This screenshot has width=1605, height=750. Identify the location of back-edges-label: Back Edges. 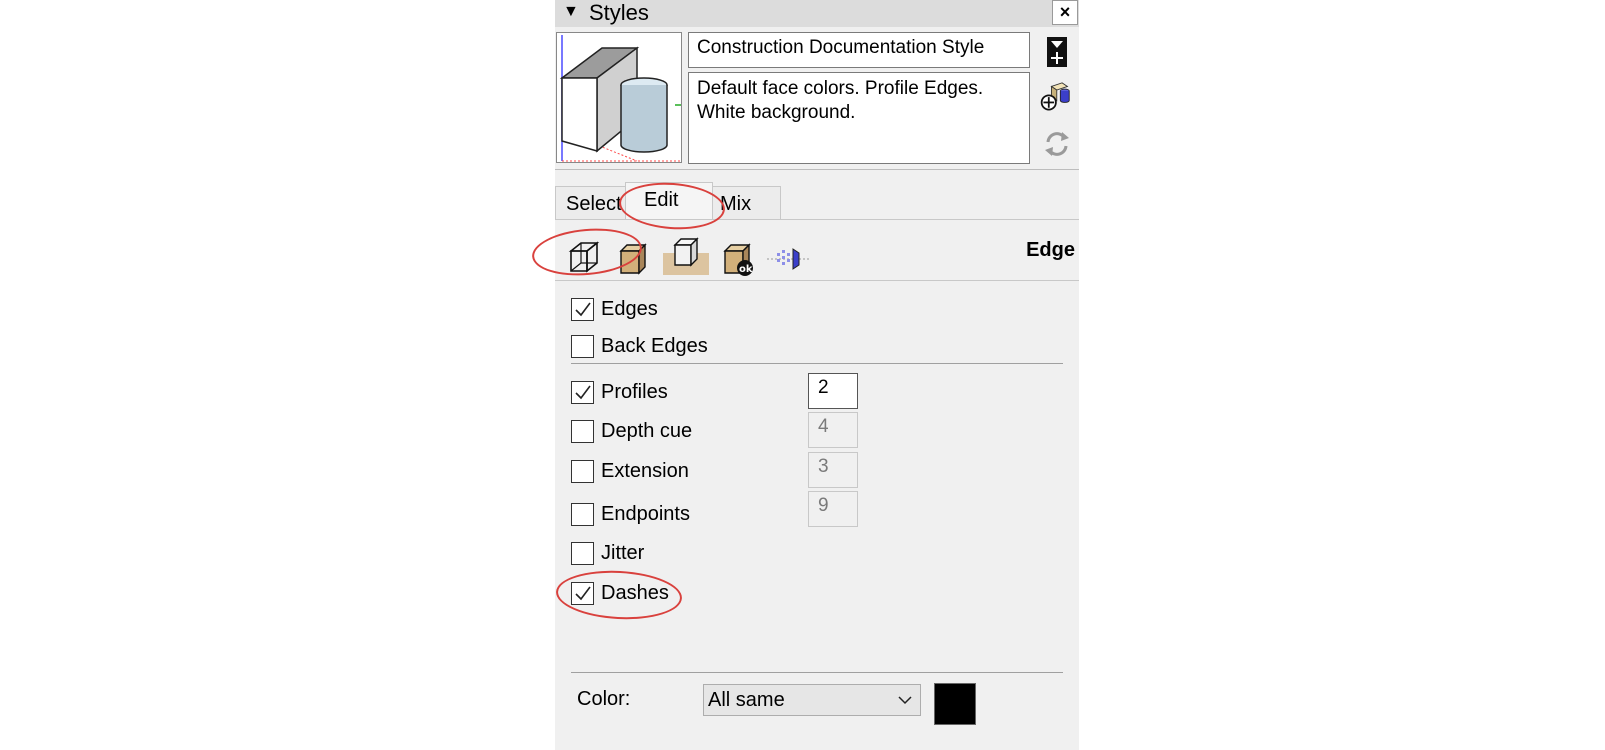
(654, 345).